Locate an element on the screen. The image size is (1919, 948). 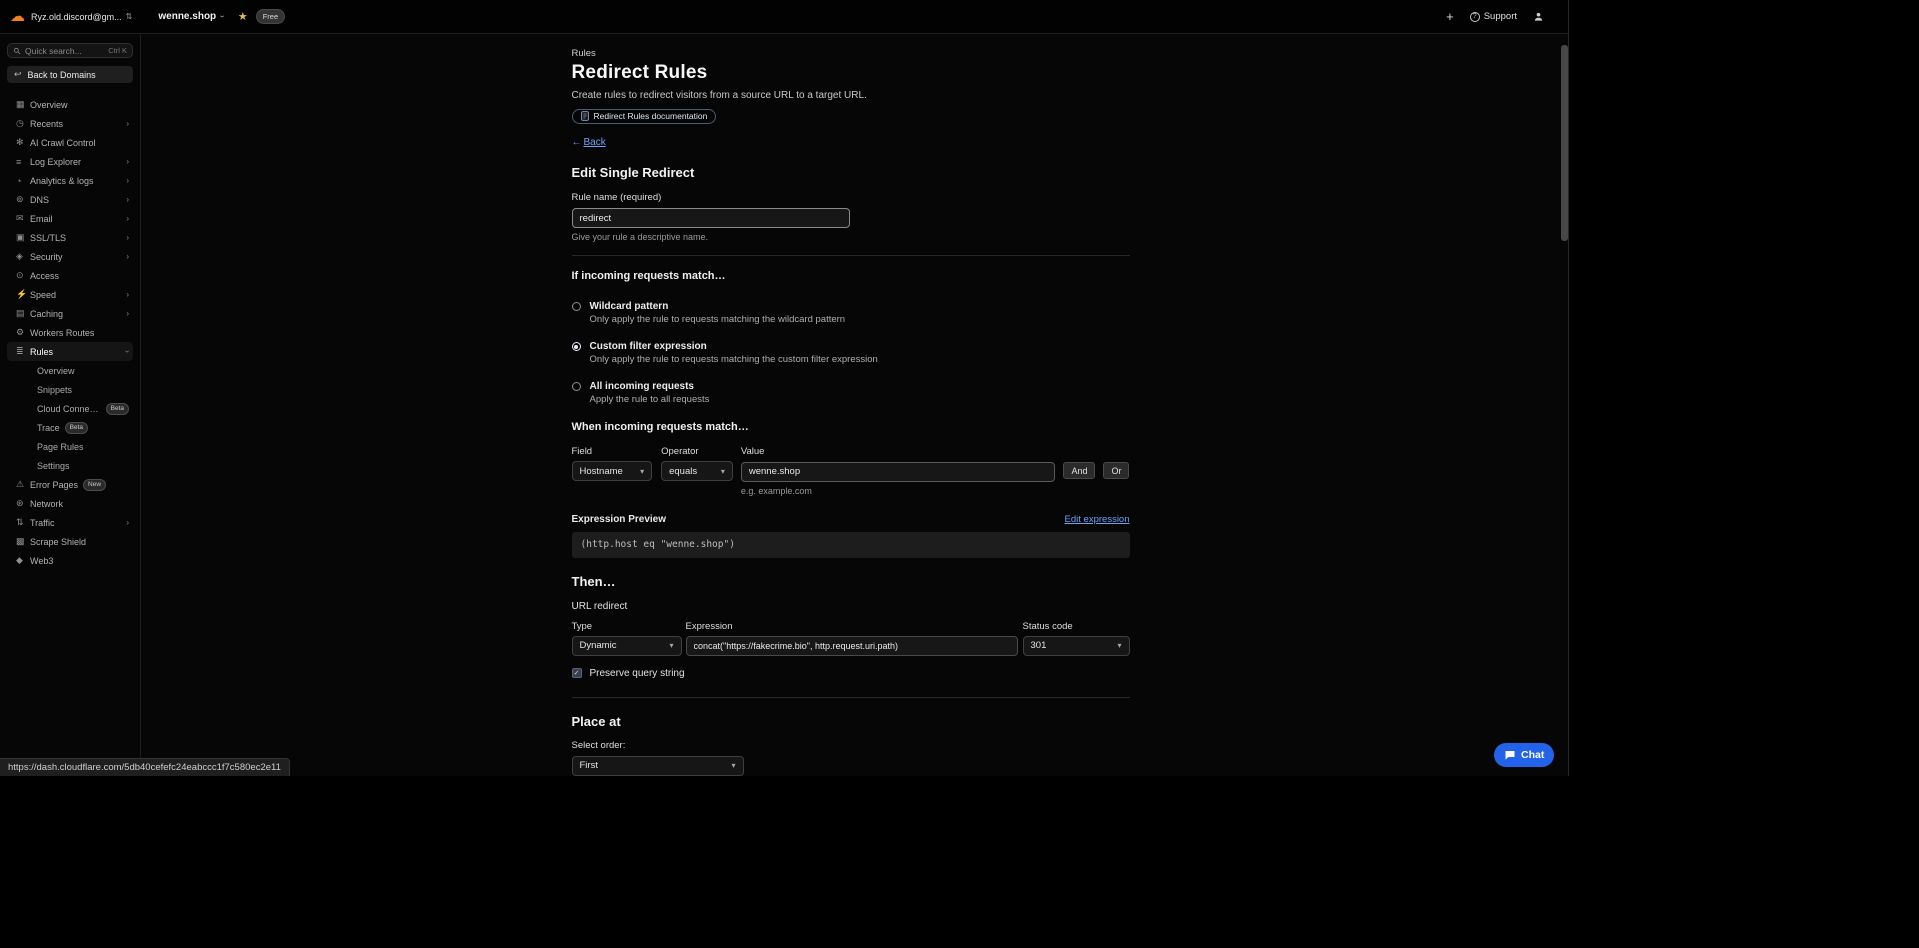
sidebar-item-web3: ◆ Web3 is located at coordinates (70, 560).